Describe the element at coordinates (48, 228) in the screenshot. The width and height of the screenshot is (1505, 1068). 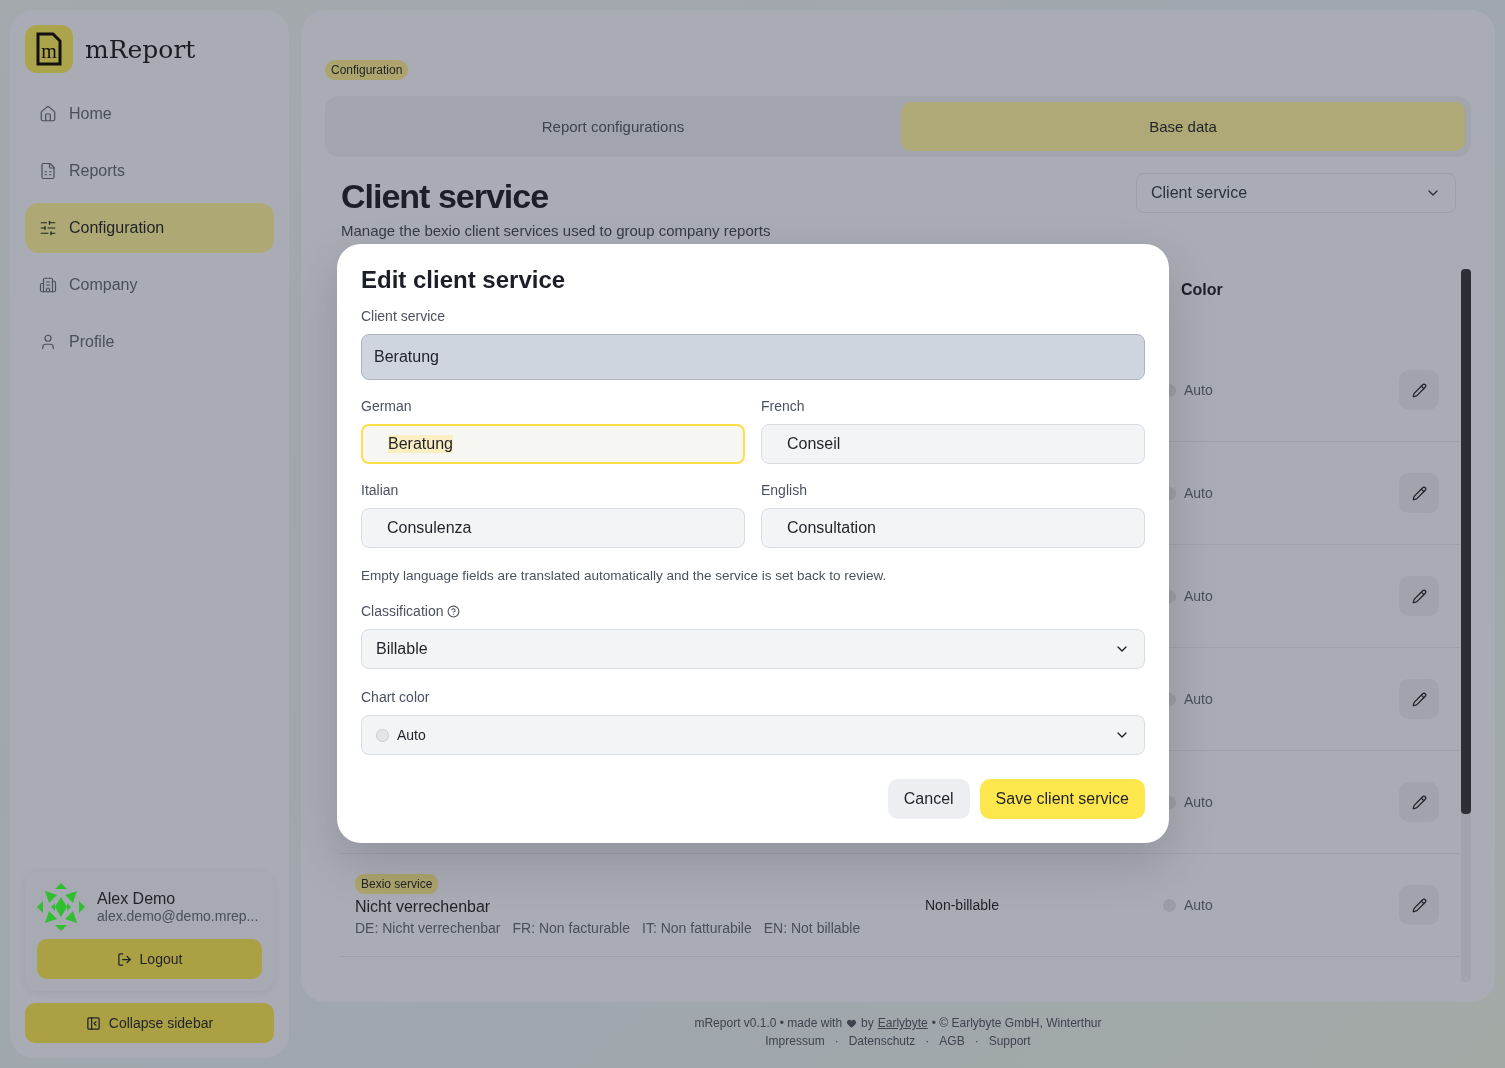
I see `sliders-icon` at that location.